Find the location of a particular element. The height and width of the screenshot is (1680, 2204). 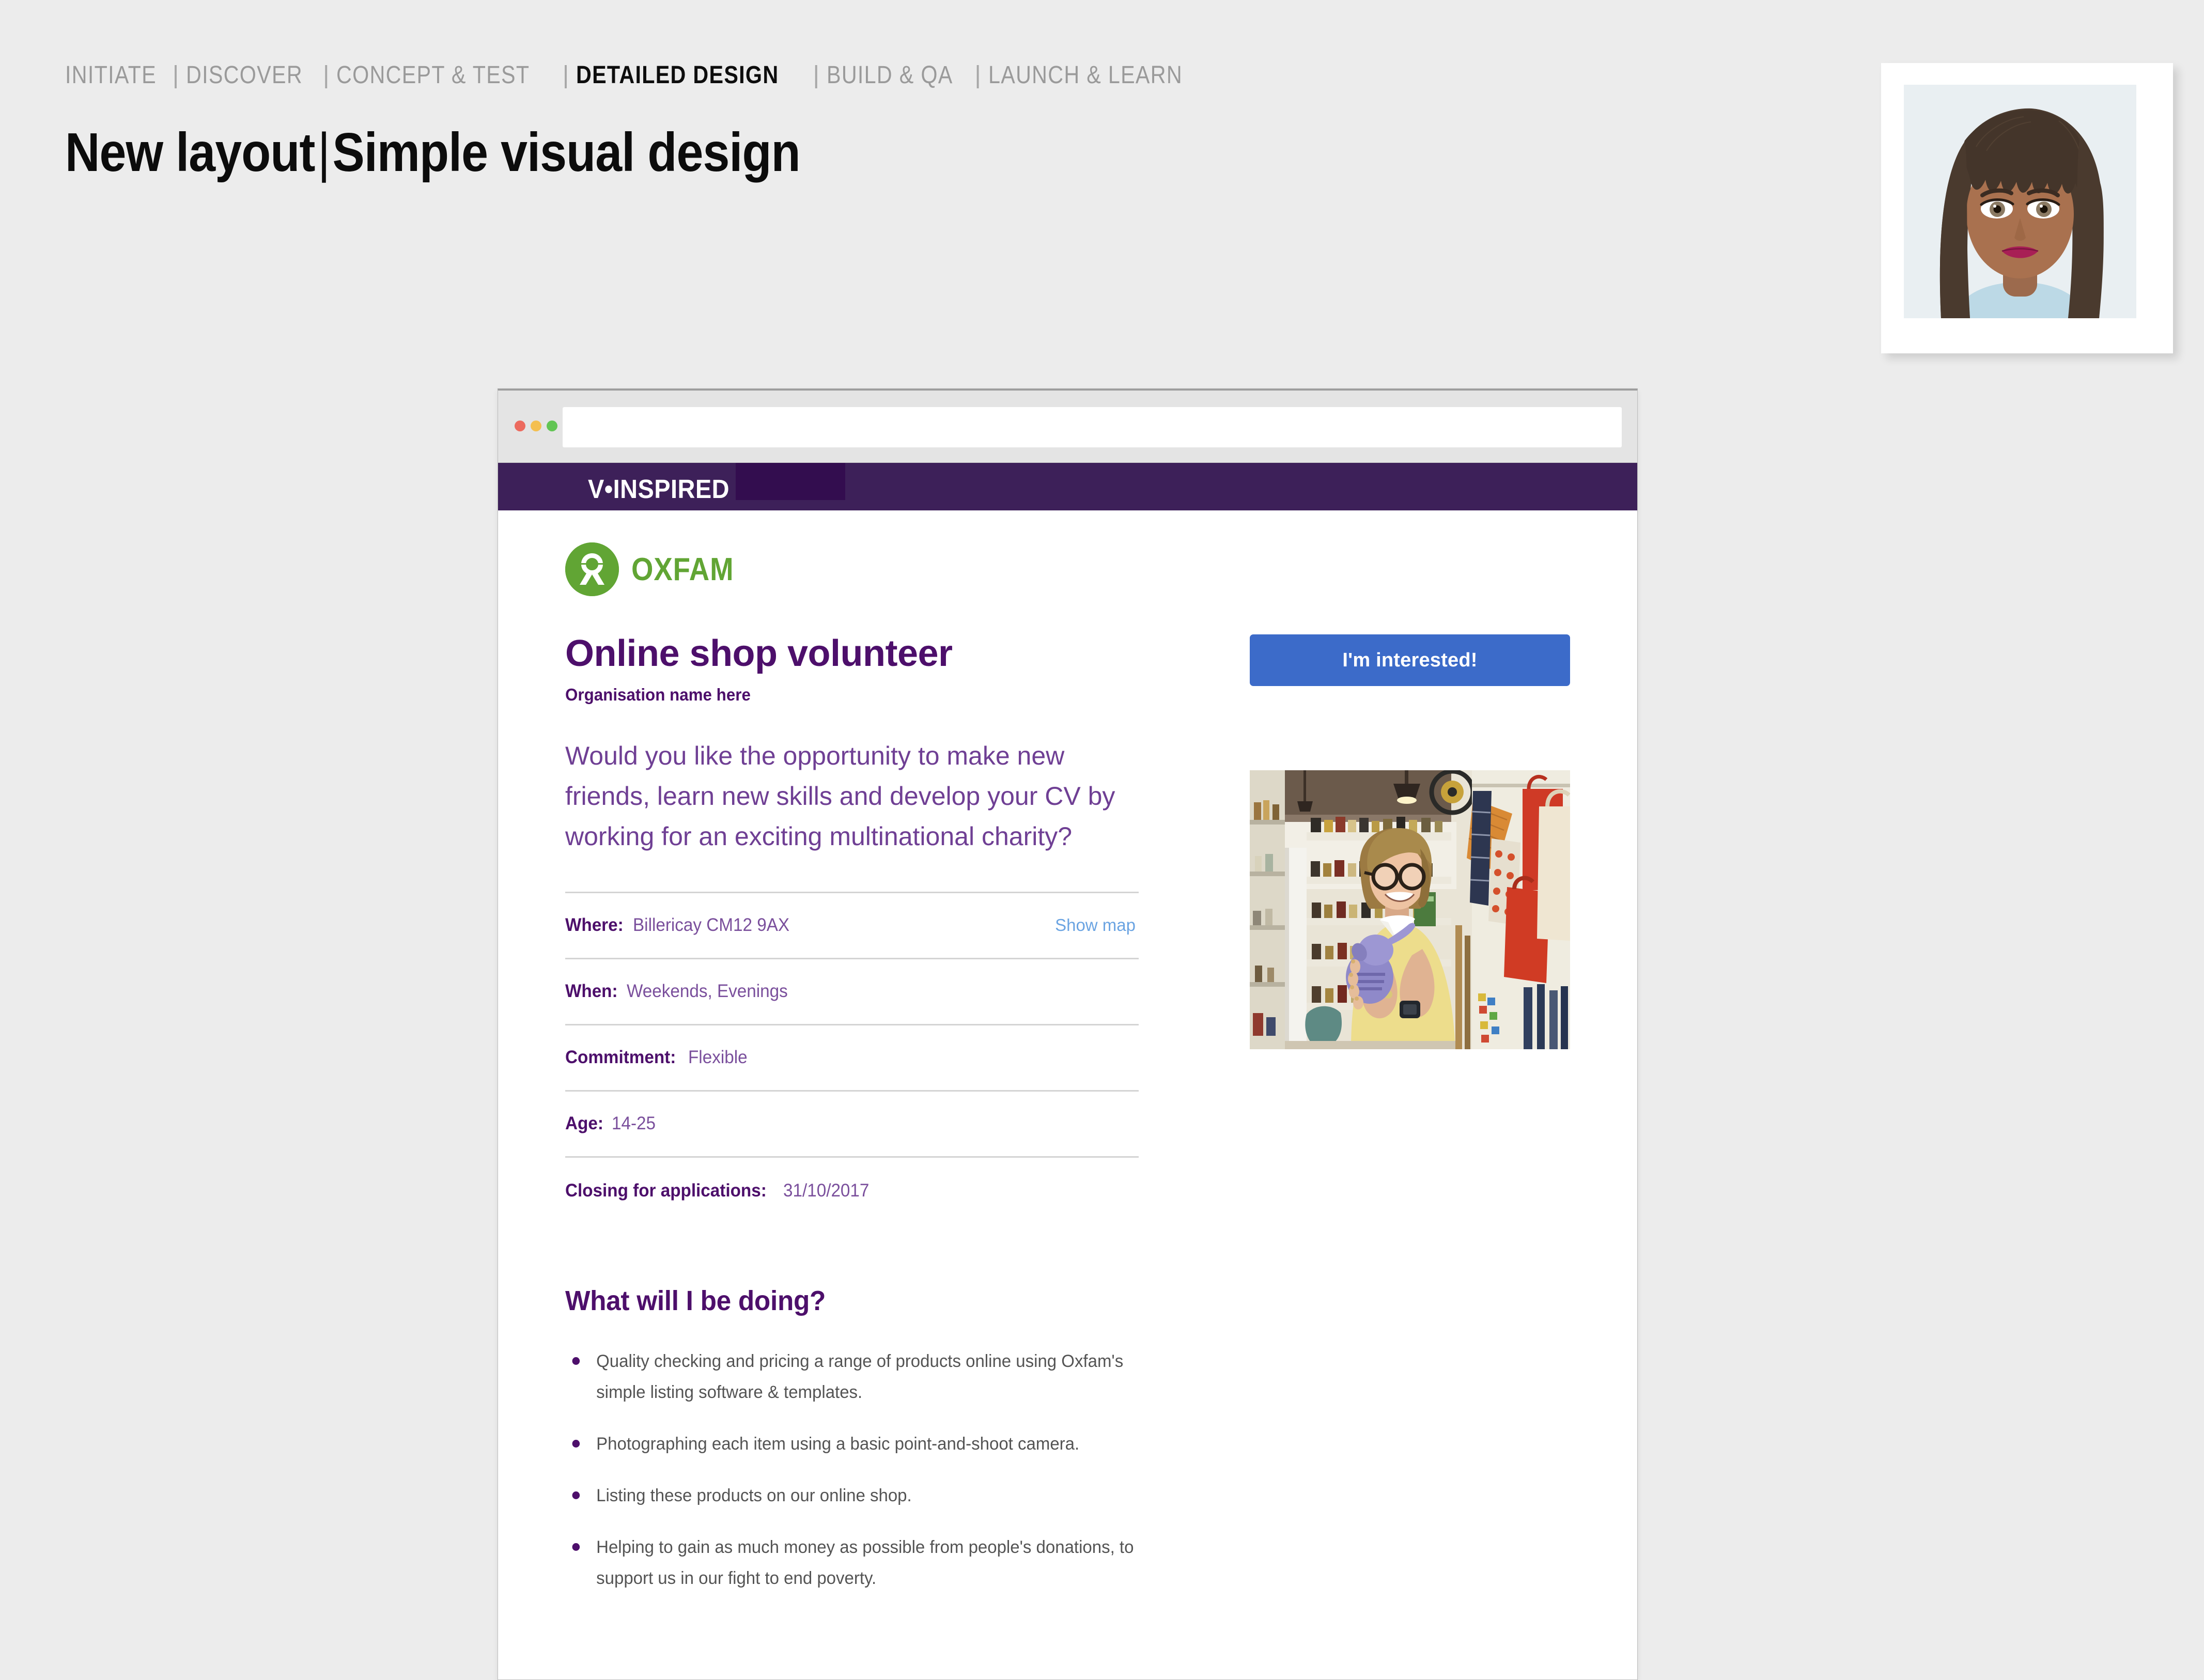

breadcrumb-item-concept-test: CONCEPT & TEST is located at coordinates (433, 75).